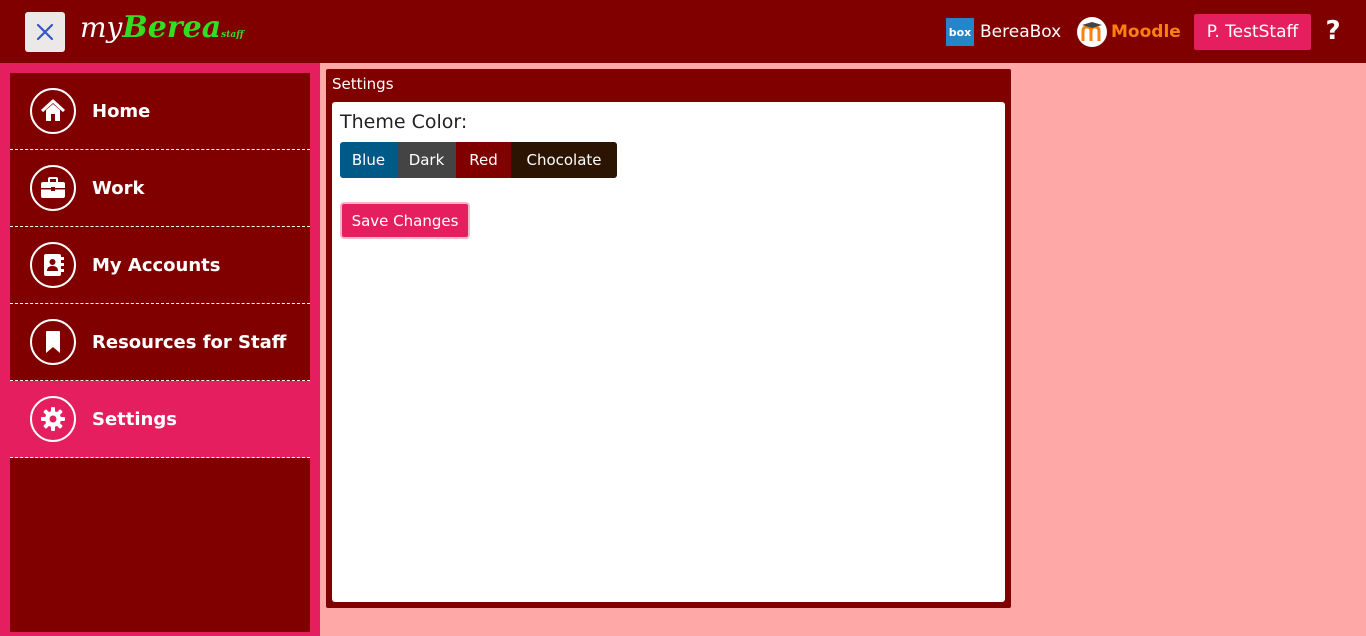  I want to click on close-menu-button, so click(45, 32).